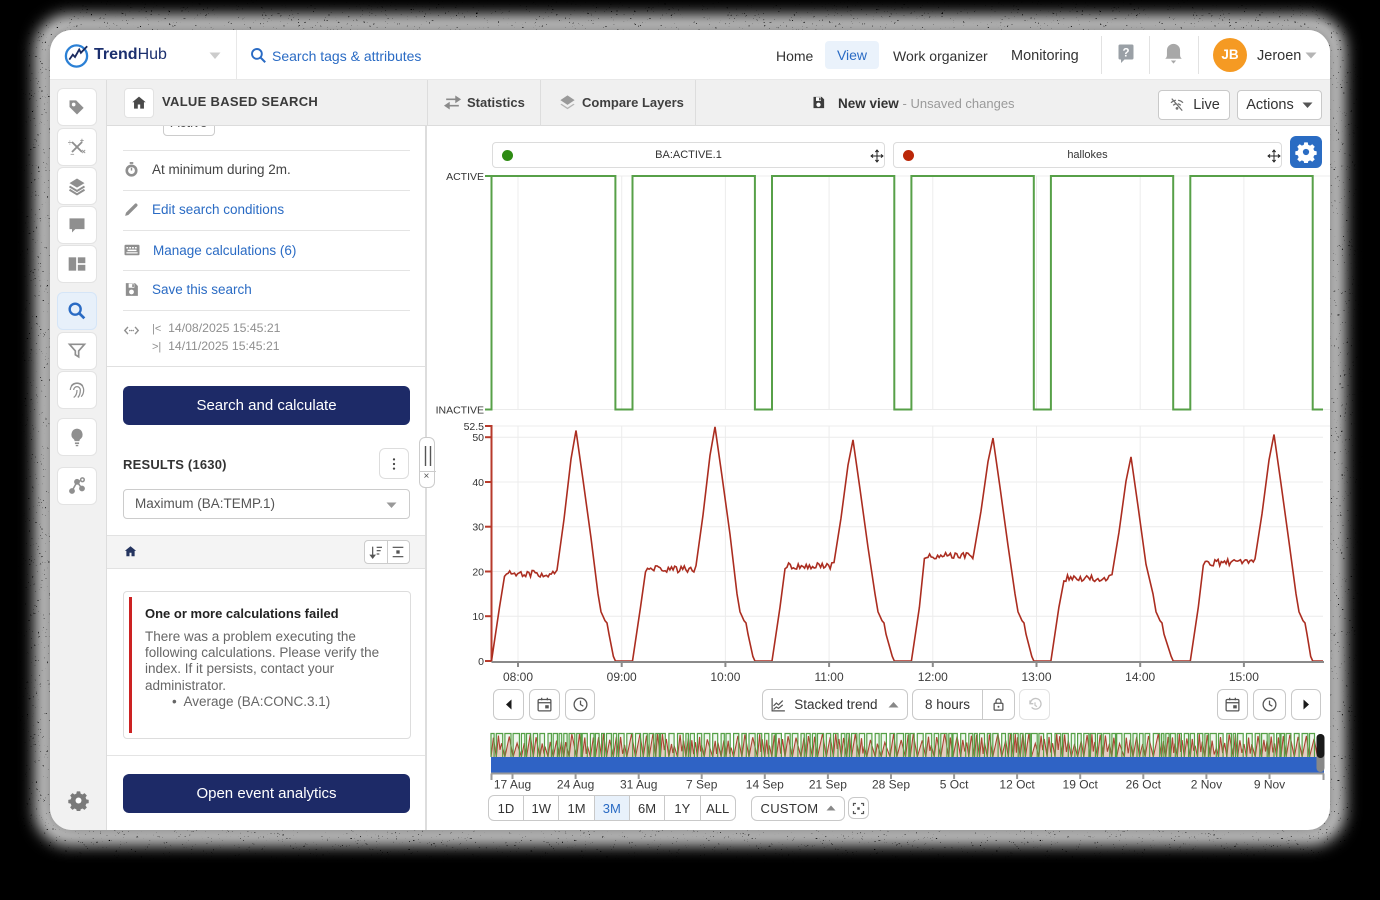  What do you see at coordinates (518, 677) in the screenshot?
I see `svg-text: 08:00` at bounding box center [518, 677].